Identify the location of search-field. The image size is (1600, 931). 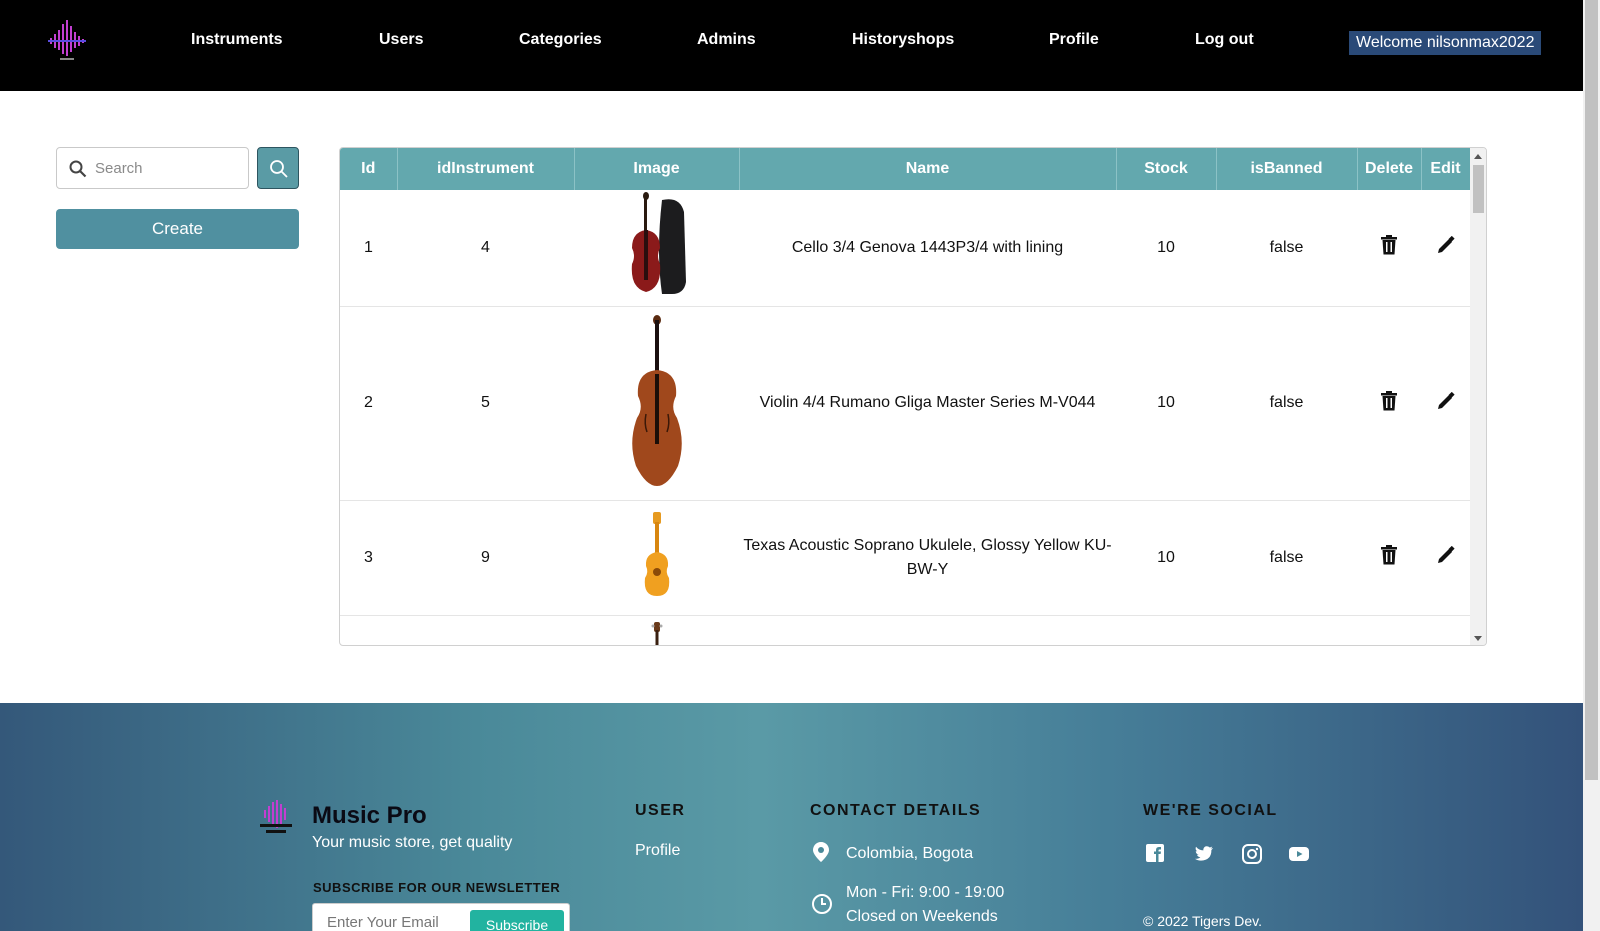
(152, 168).